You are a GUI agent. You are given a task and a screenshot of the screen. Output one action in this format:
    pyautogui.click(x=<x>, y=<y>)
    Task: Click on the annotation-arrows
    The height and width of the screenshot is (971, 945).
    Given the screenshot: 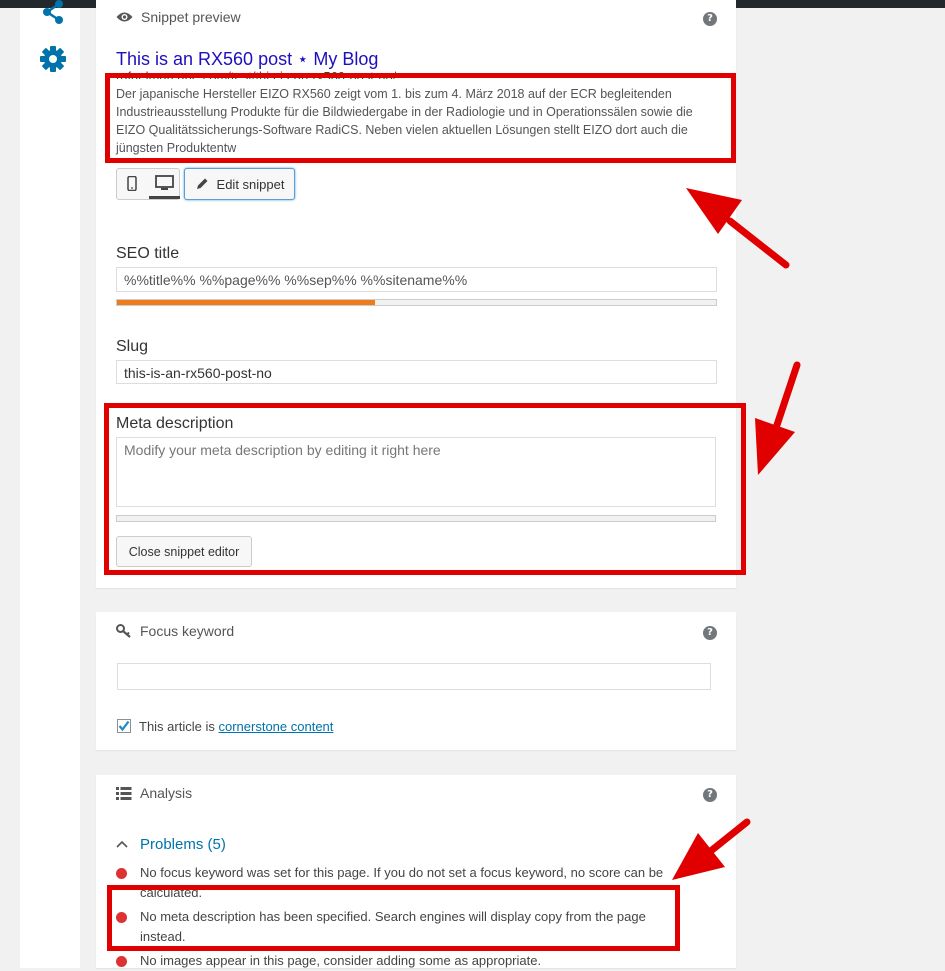 What is the action you would take?
    pyautogui.click(x=736, y=534)
    